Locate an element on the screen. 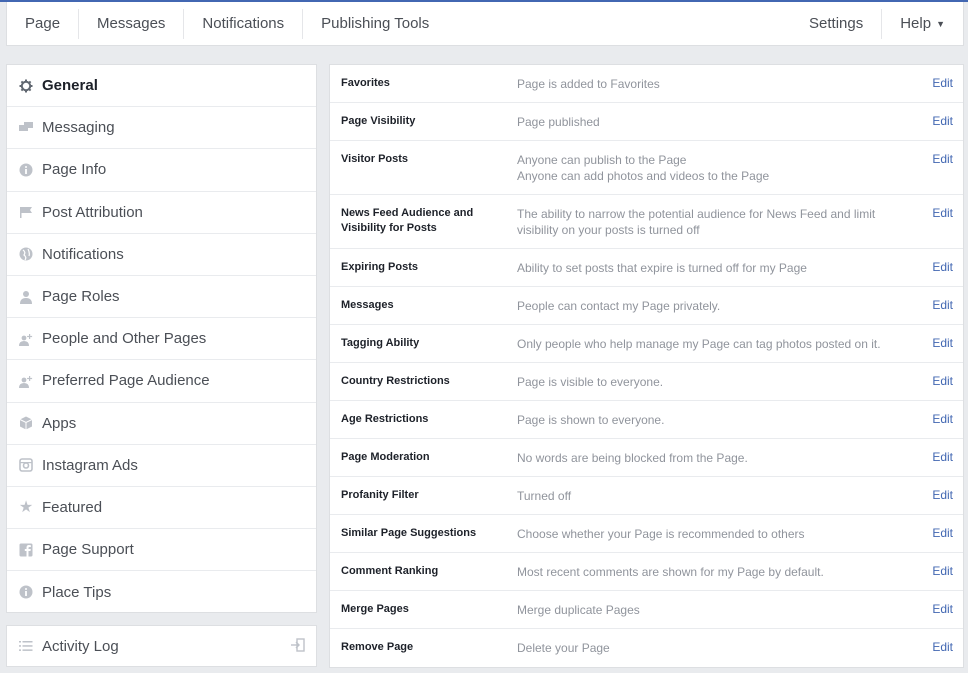 The image size is (968, 673). star-icon: ★ is located at coordinates (26, 508).